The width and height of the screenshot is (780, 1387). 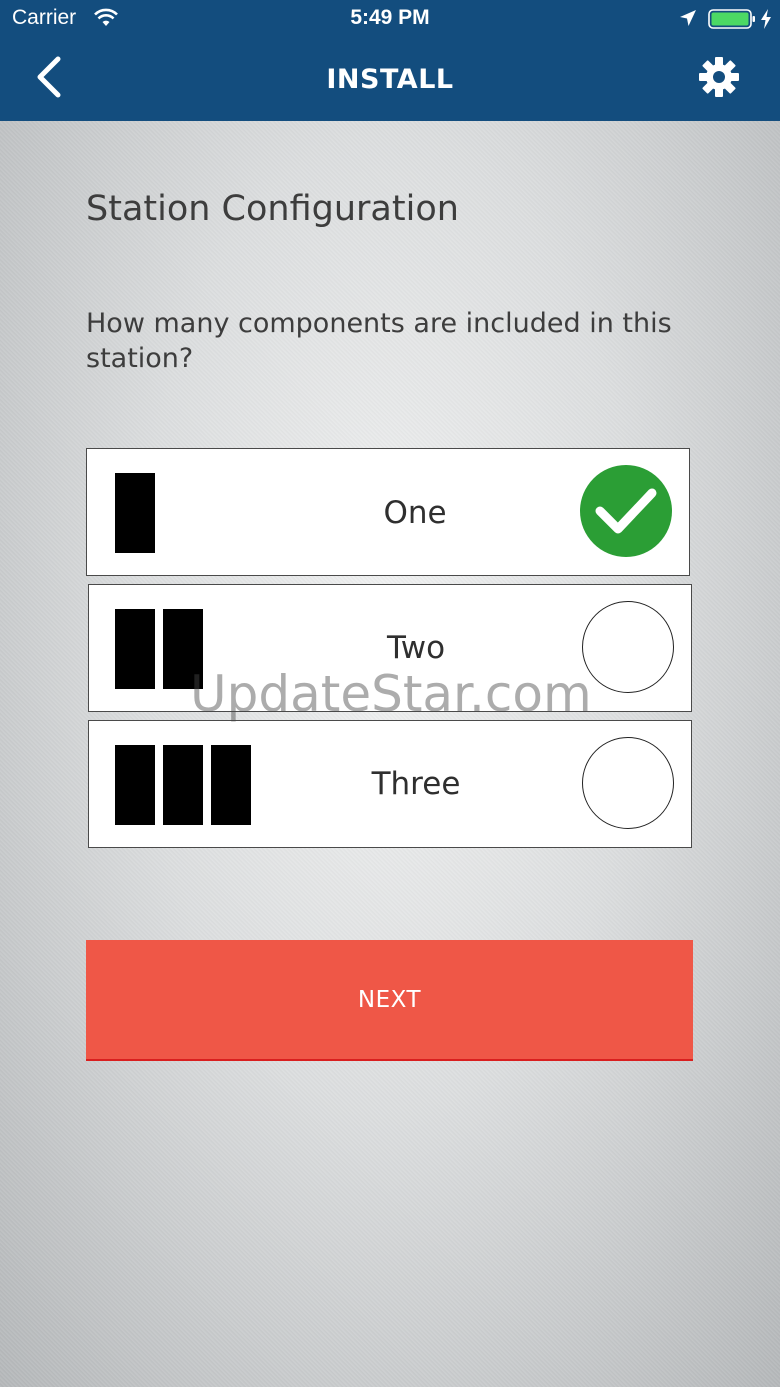 What do you see at coordinates (719, 77) in the screenshot?
I see `gear-icon` at bounding box center [719, 77].